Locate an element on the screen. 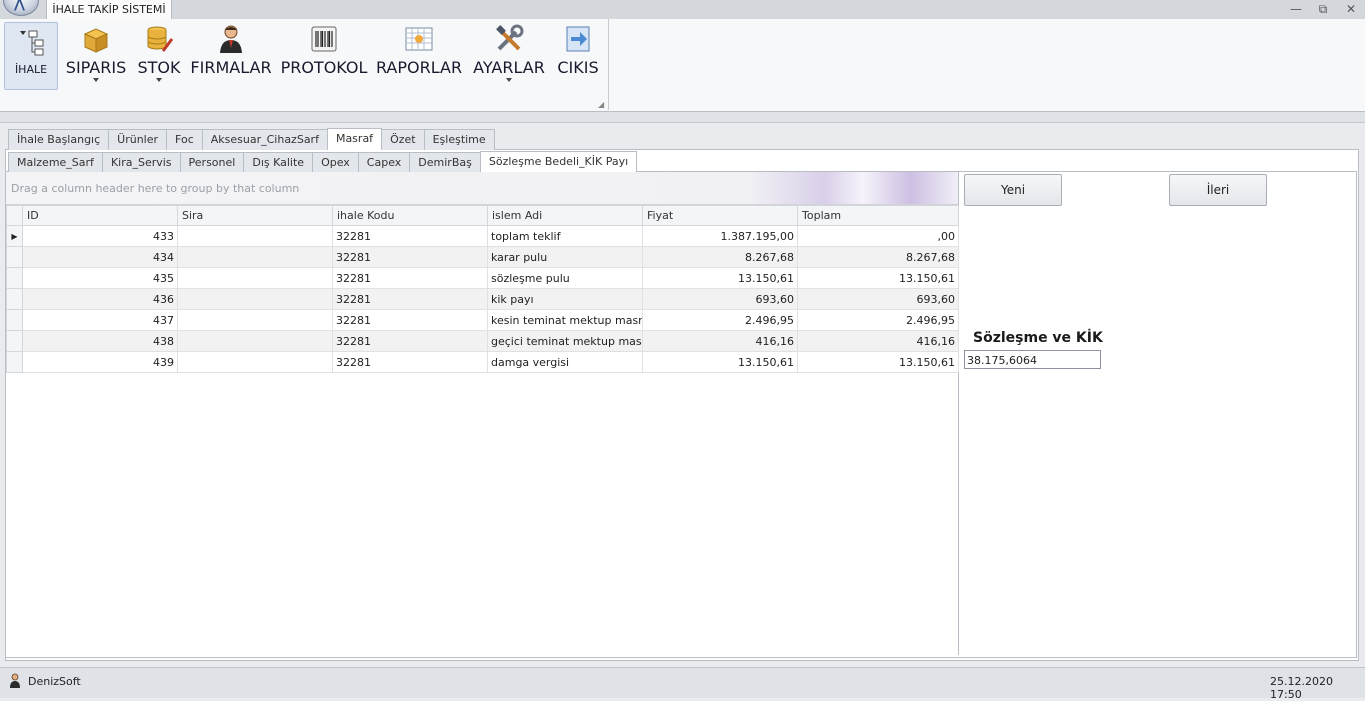 This screenshot has width=1365, height=701. tab-malzeme-sarf: Malzeme_Sarf is located at coordinates (55, 162).